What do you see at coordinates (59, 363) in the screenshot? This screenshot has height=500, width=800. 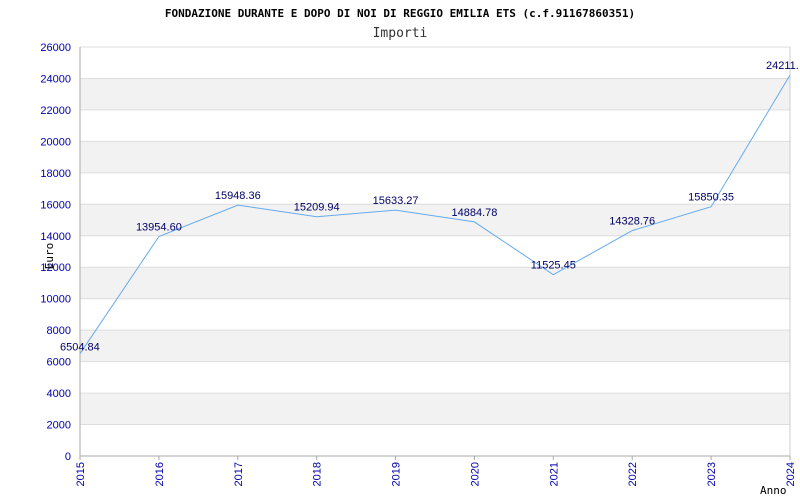 I see `y-tick-label: 6000` at bounding box center [59, 363].